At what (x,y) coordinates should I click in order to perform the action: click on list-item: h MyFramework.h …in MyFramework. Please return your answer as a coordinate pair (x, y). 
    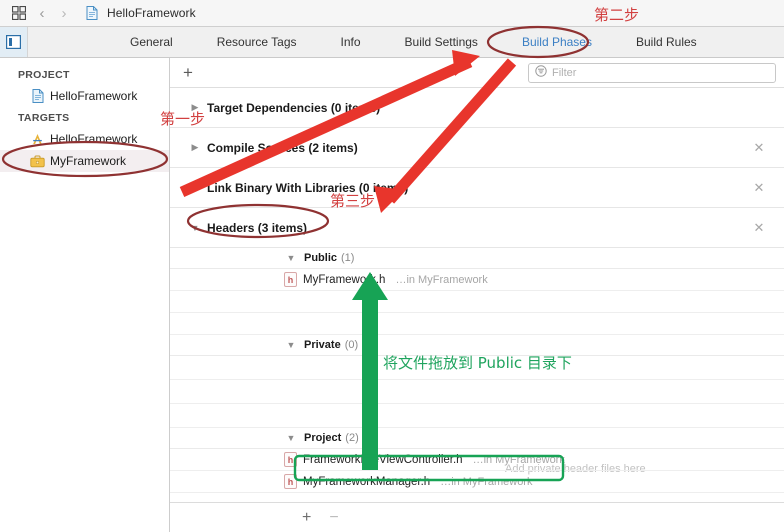
    Looking at the image, I should click on (477, 280).